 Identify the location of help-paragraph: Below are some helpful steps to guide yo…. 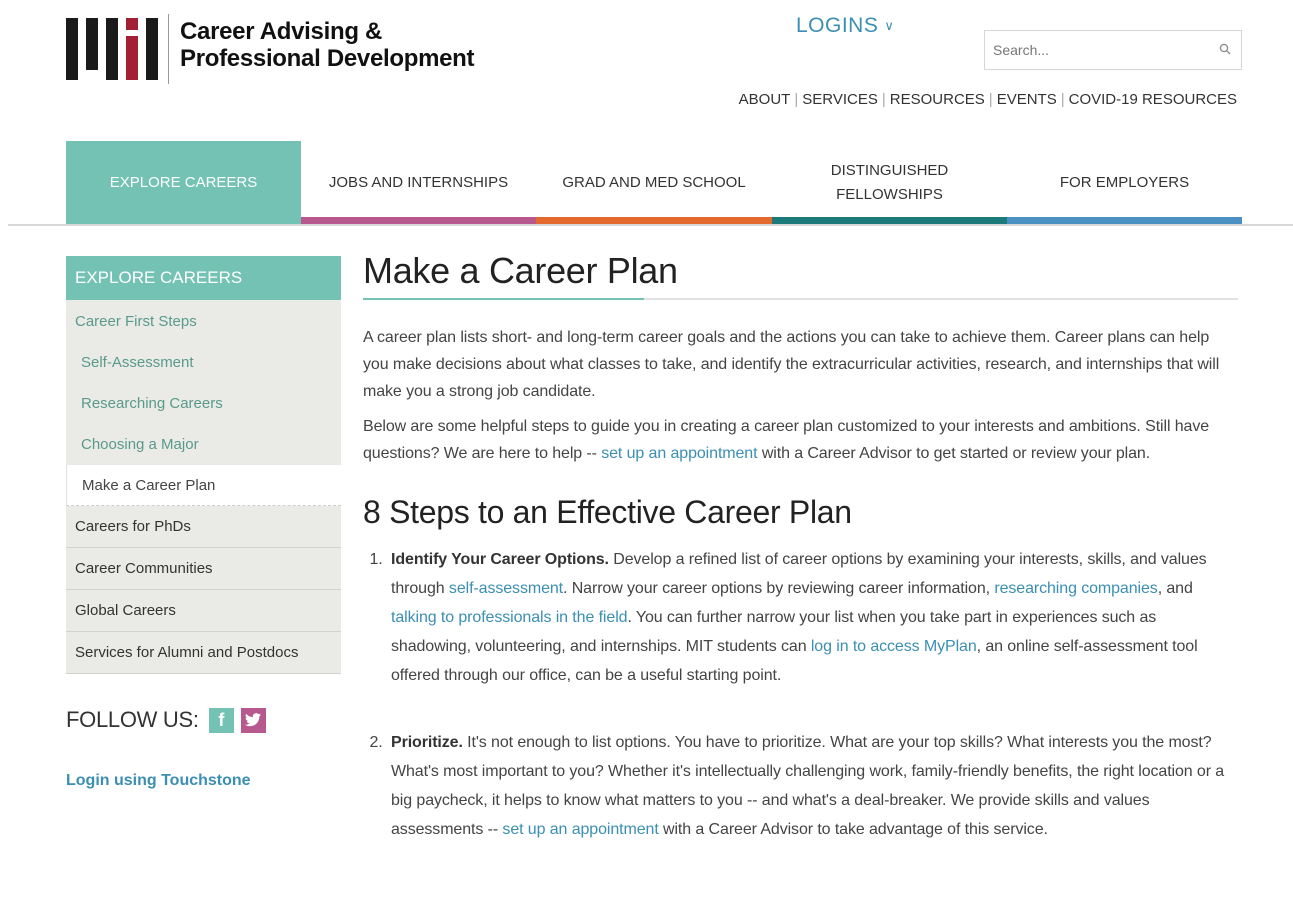
(800, 440).